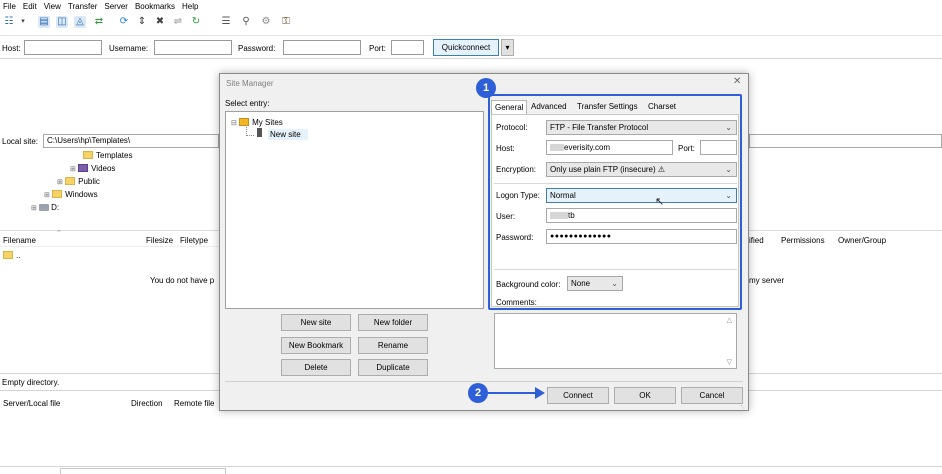 The height and width of the screenshot is (474, 942). I want to click on column-modified: ified, so click(756, 240).